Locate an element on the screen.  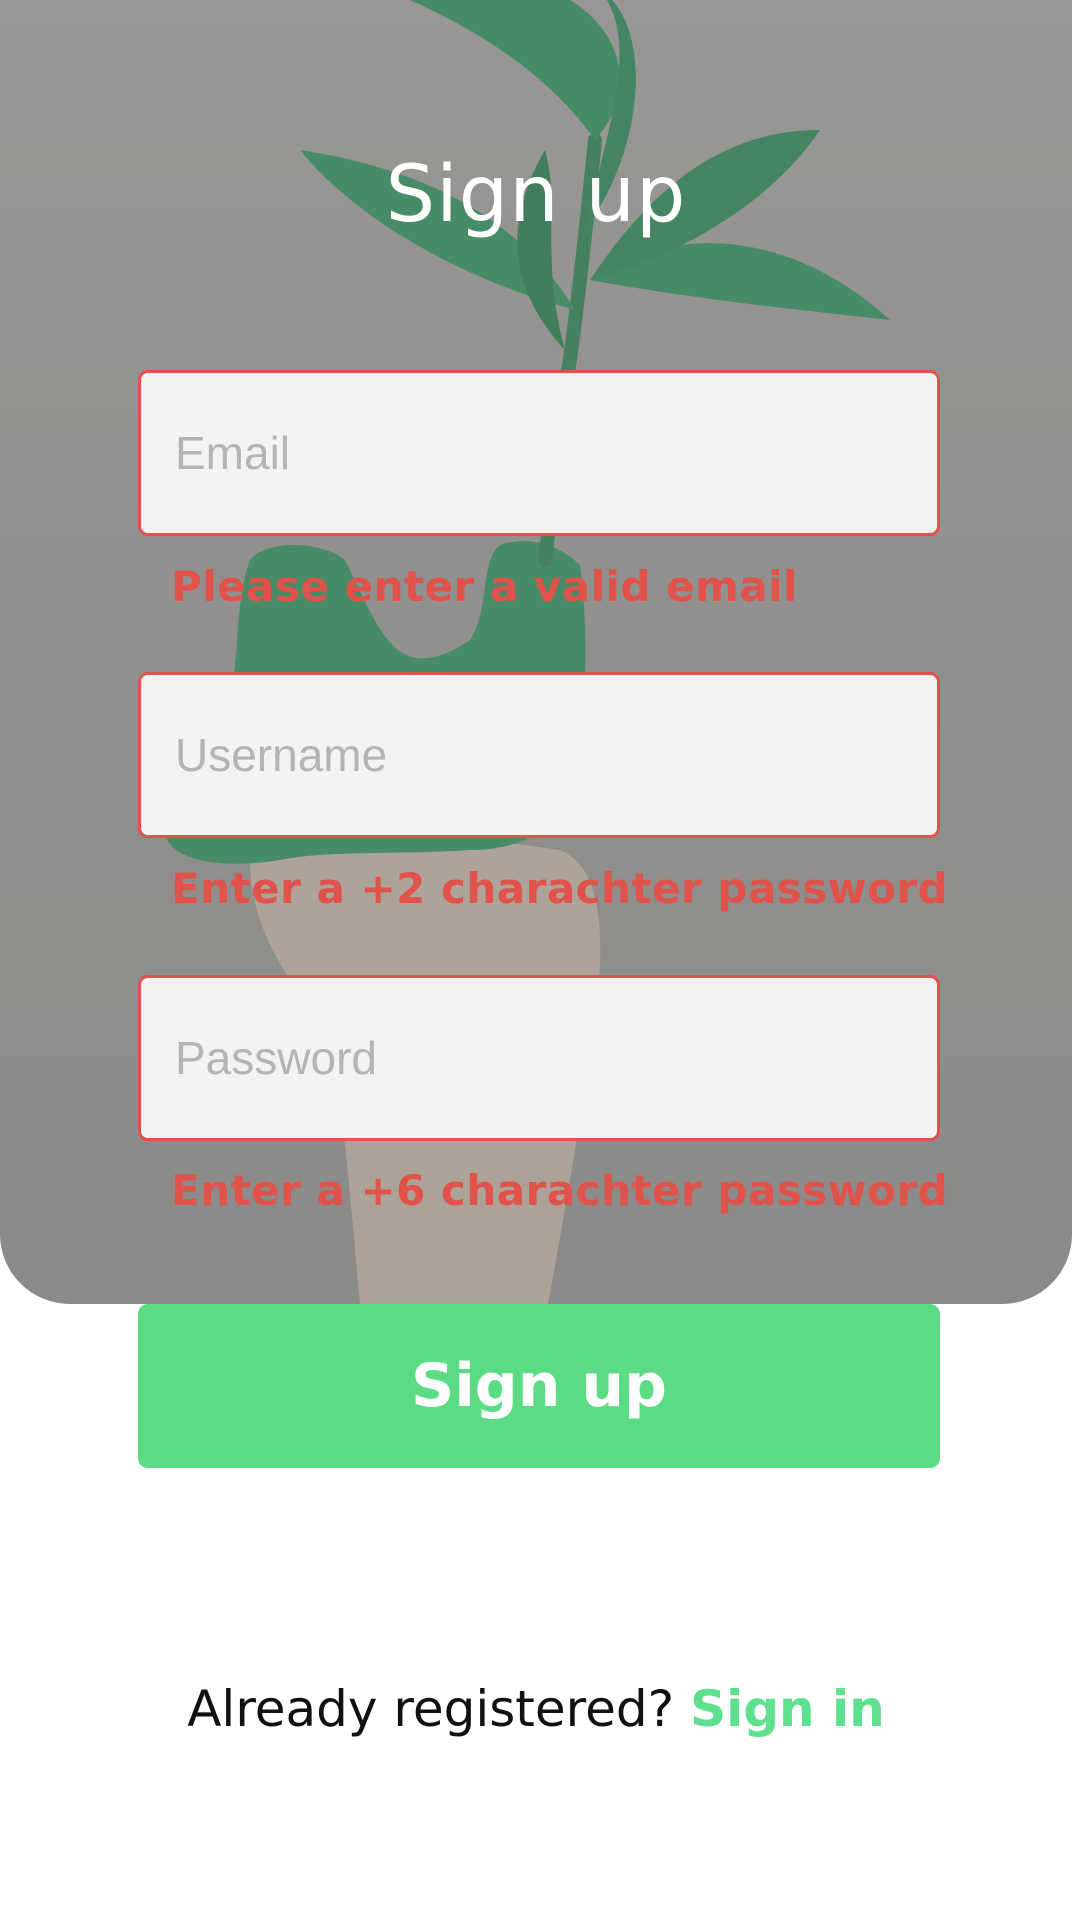
email-error-message: Please enter a valid email is located at coordinates (484, 586).